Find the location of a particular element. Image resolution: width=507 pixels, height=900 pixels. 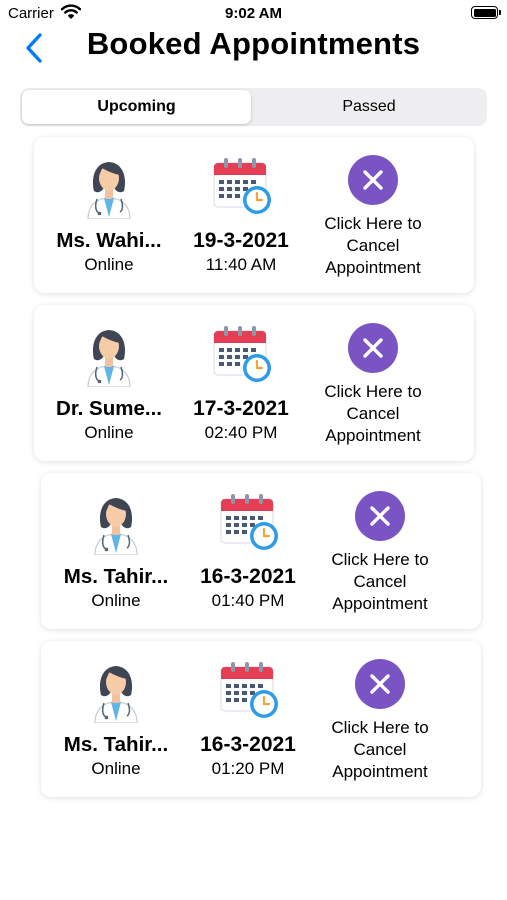

doctor-section: Dr. Sume... Online is located at coordinates (109, 383).